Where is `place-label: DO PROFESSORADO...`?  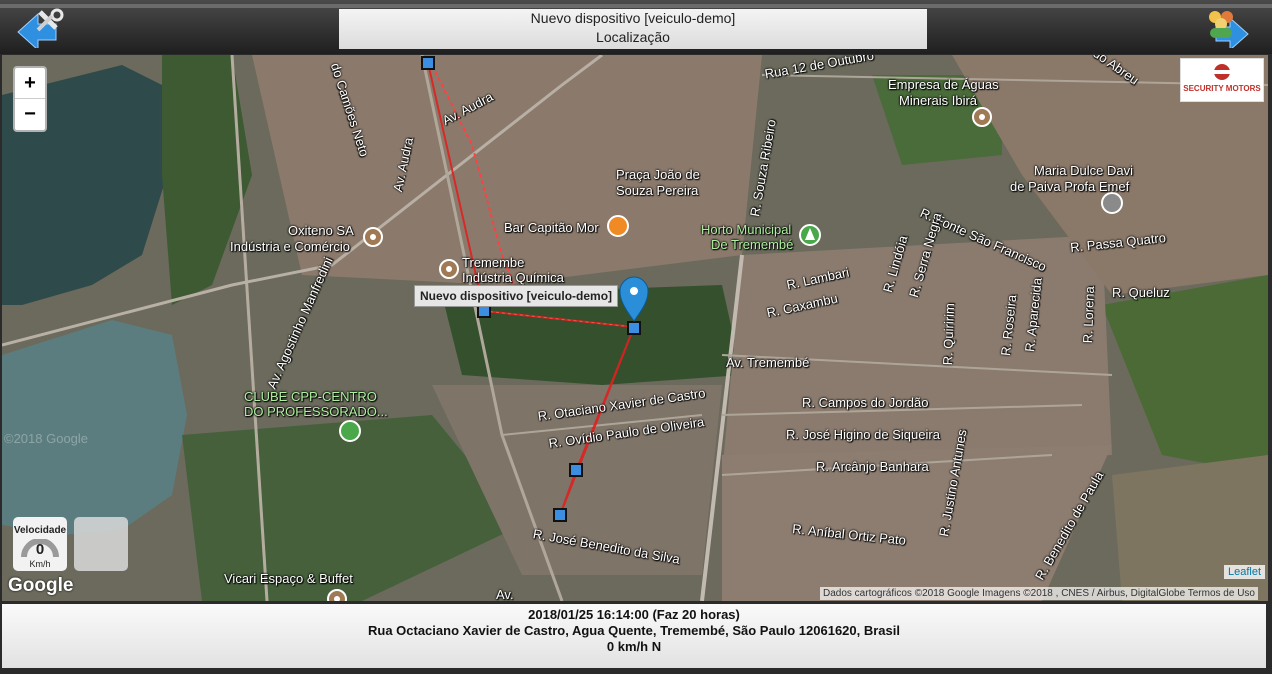
place-label: DO PROFESSORADO... is located at coordinates (316, 411).